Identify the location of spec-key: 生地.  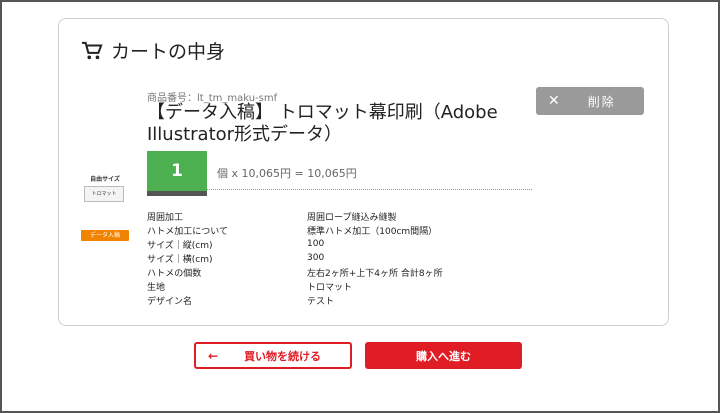
(156, 287).